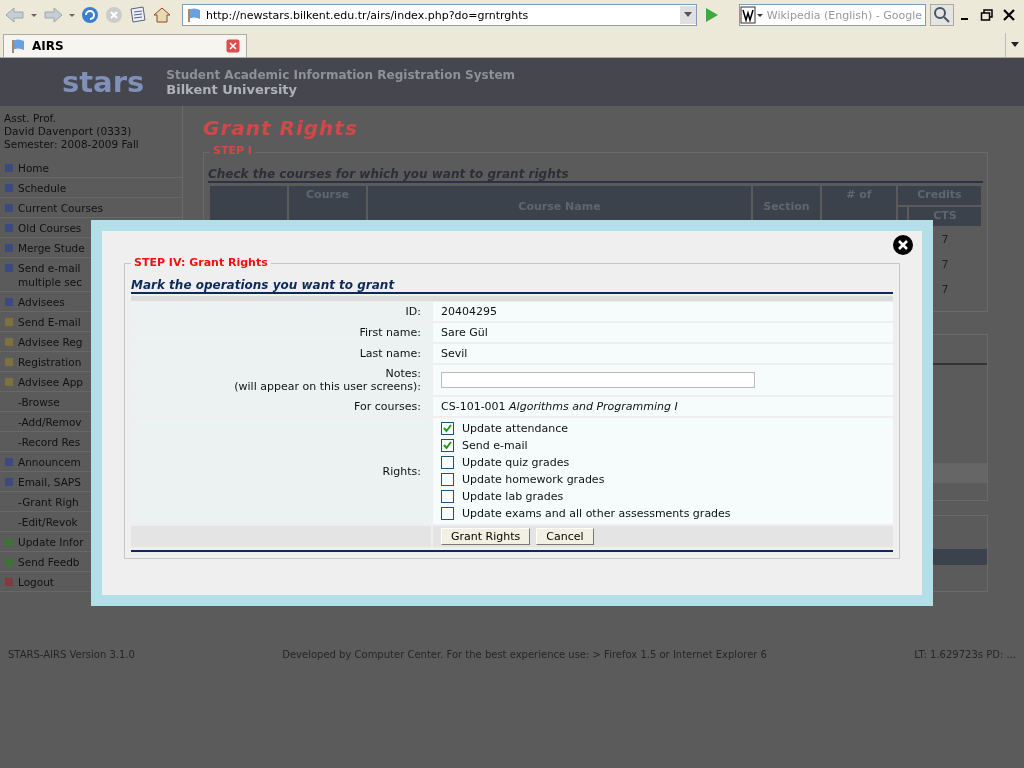  What do you see at coordinates (942, 15) in the screenshot?
I see `search-icon` at bounding box center [942, 15].